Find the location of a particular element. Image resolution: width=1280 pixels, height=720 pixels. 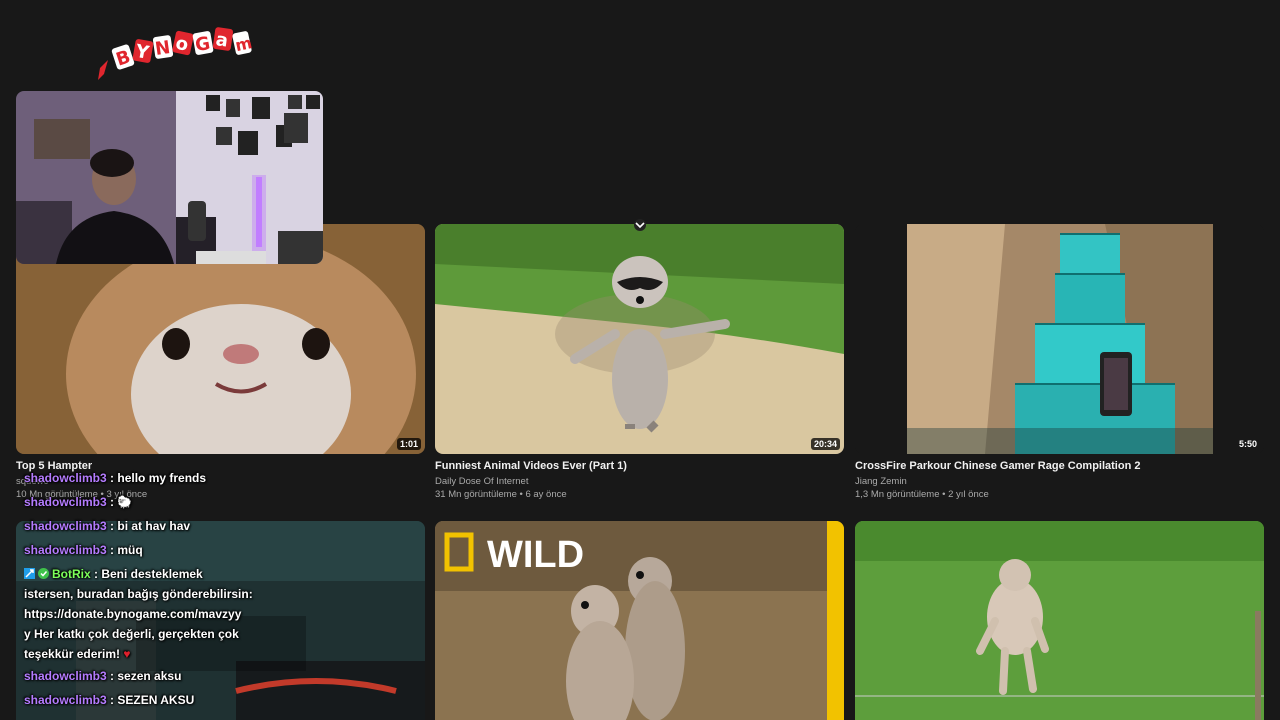

chat-text: sezen aksu is located at coordinates (149, 676).